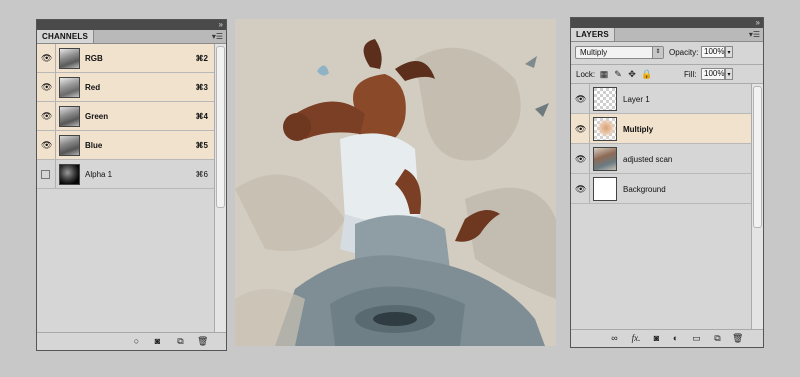 The width and height of the screenshot is (800, 377). Describe the element at coordinates (667, 35) in the screenshot. I see `layers-tab-row: LAYERS ▾☰` at that location.